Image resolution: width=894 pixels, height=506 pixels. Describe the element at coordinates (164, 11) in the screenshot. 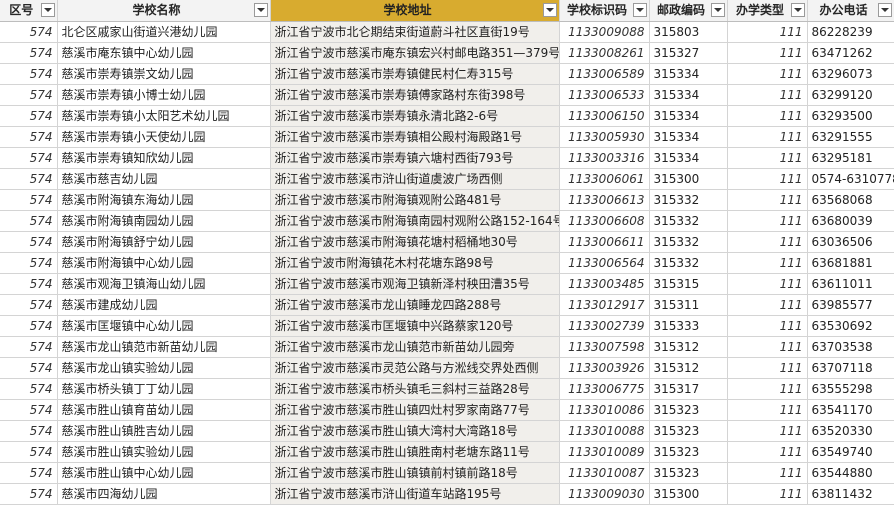

I see `column-header-school-name: 学校名称` at that location.